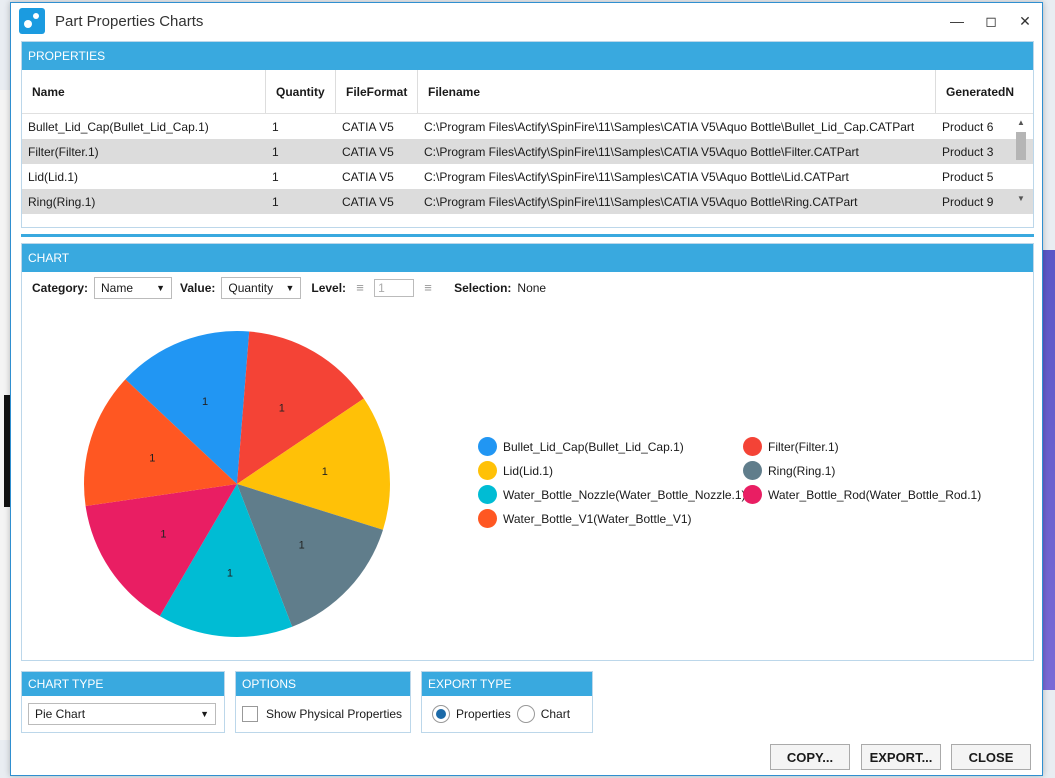 This screenshot has height=778, width=1055. I want to click on scroll-down-icon: ▼, so click(1021, 198).